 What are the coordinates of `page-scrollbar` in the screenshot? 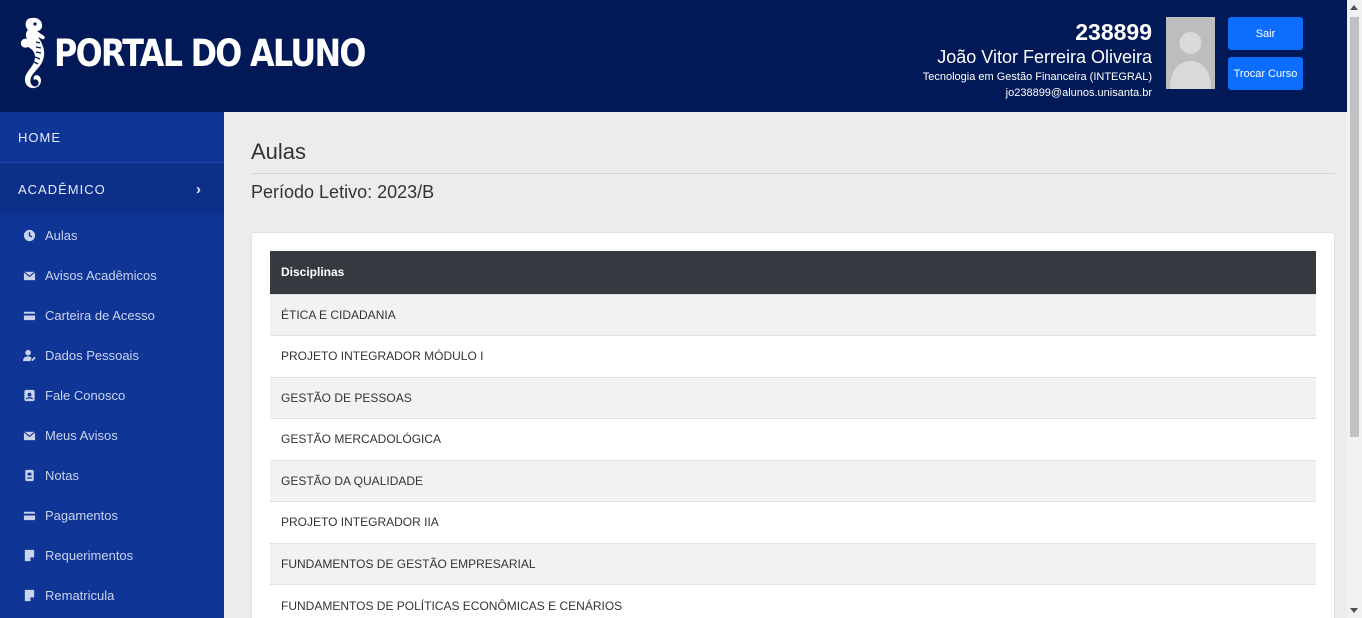 It's located at (1354, 309).